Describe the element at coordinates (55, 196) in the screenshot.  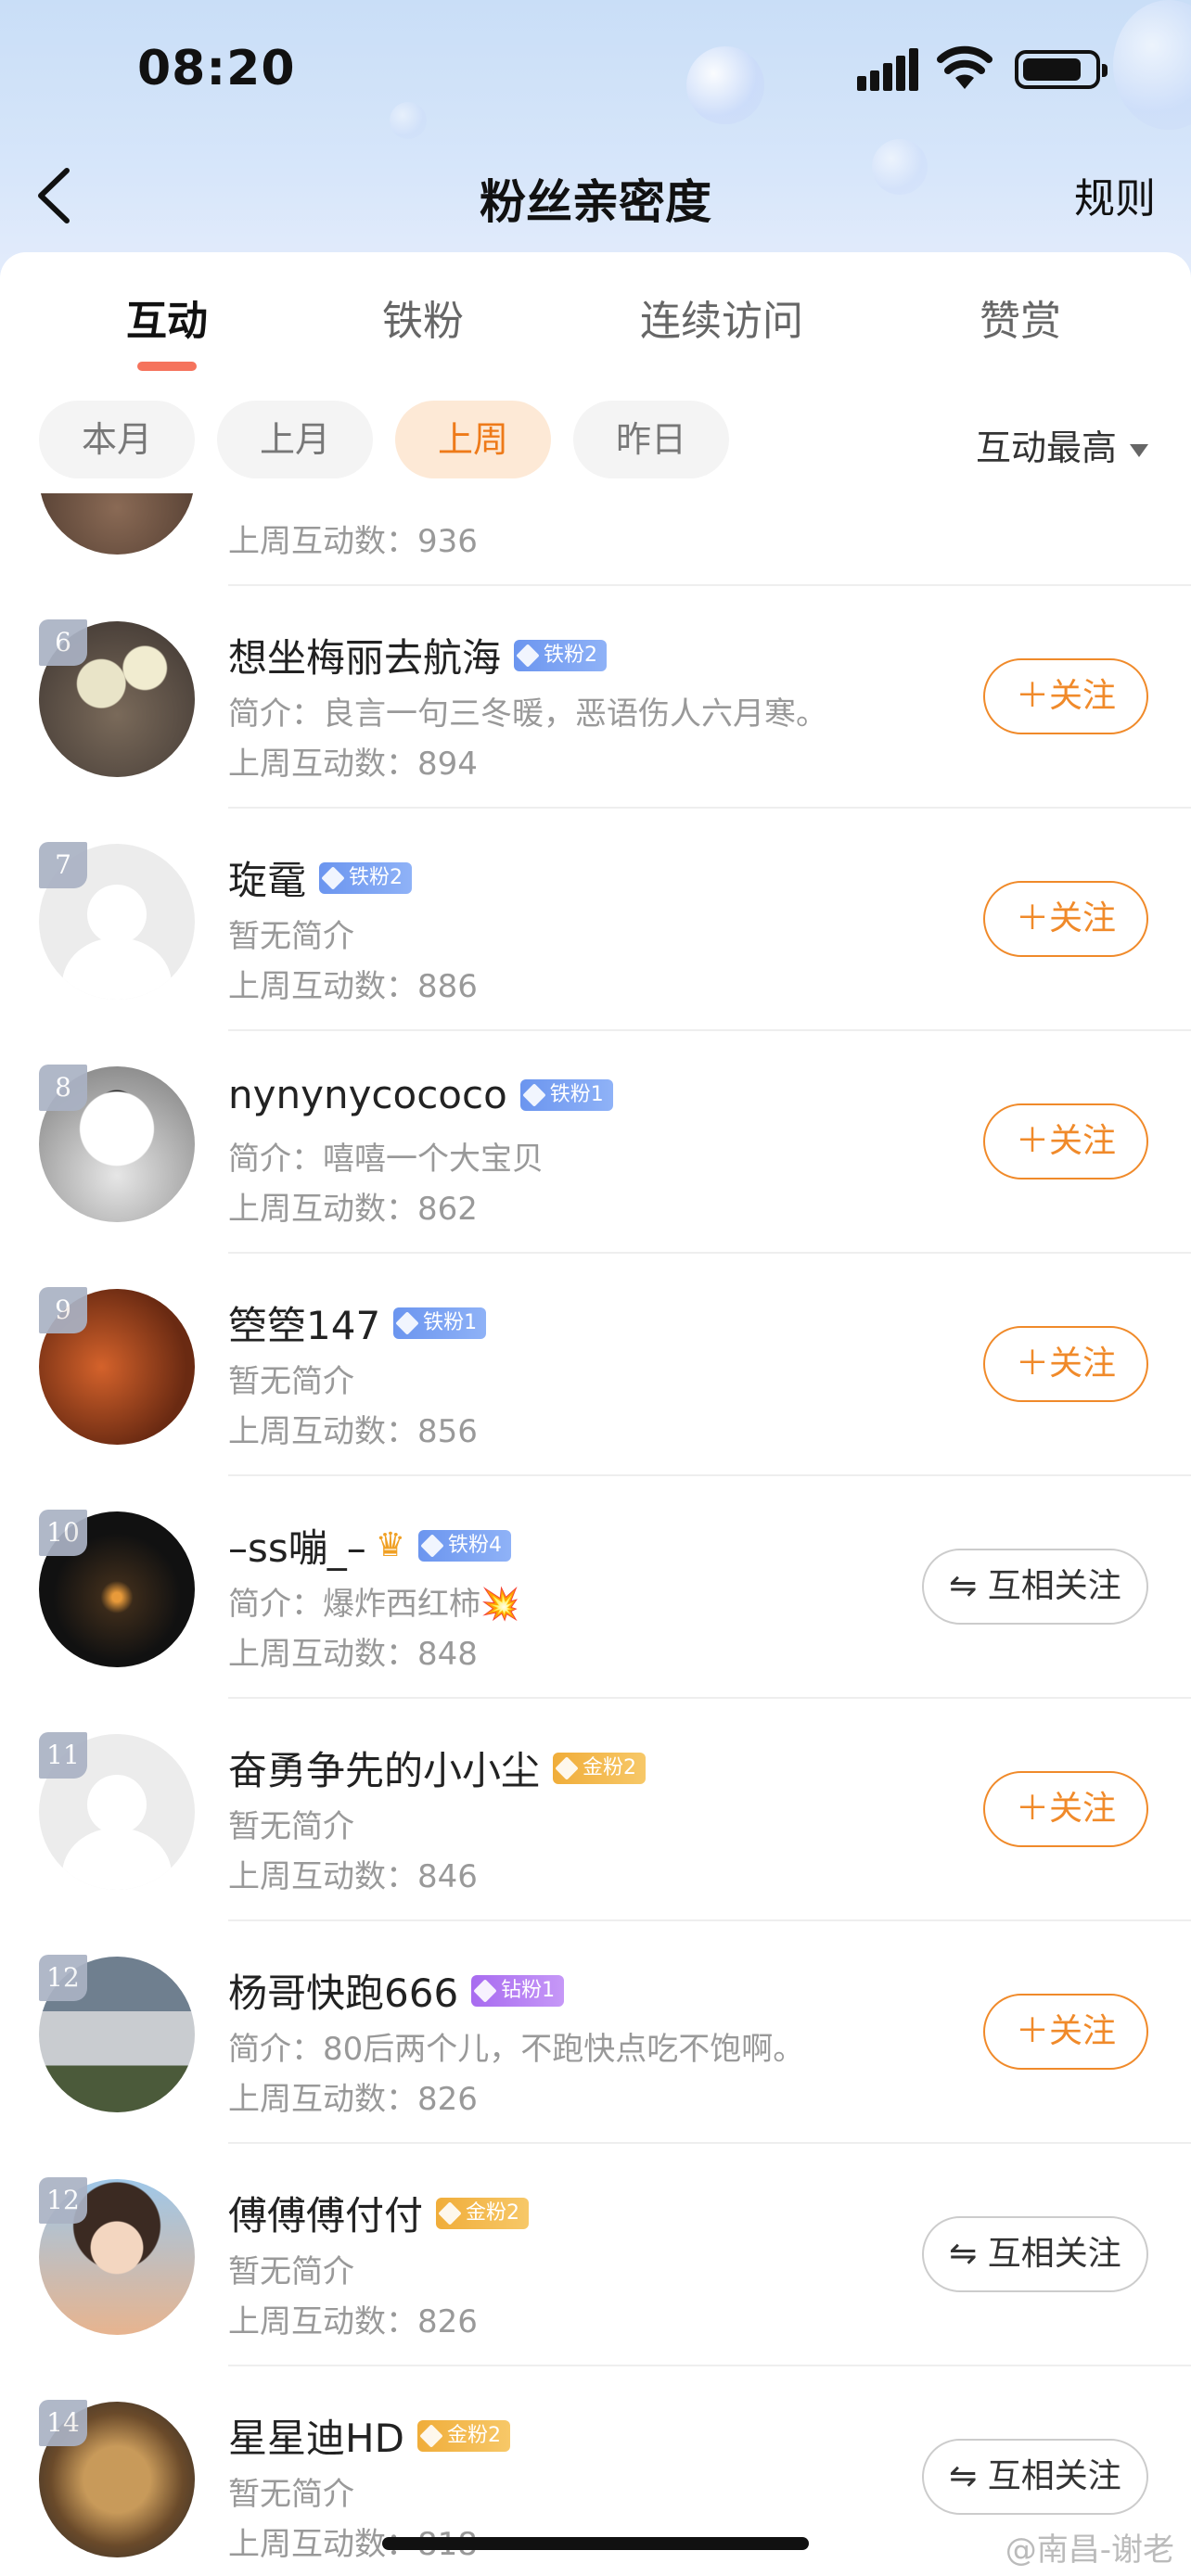
I see `back-arrow-icon` at that location.